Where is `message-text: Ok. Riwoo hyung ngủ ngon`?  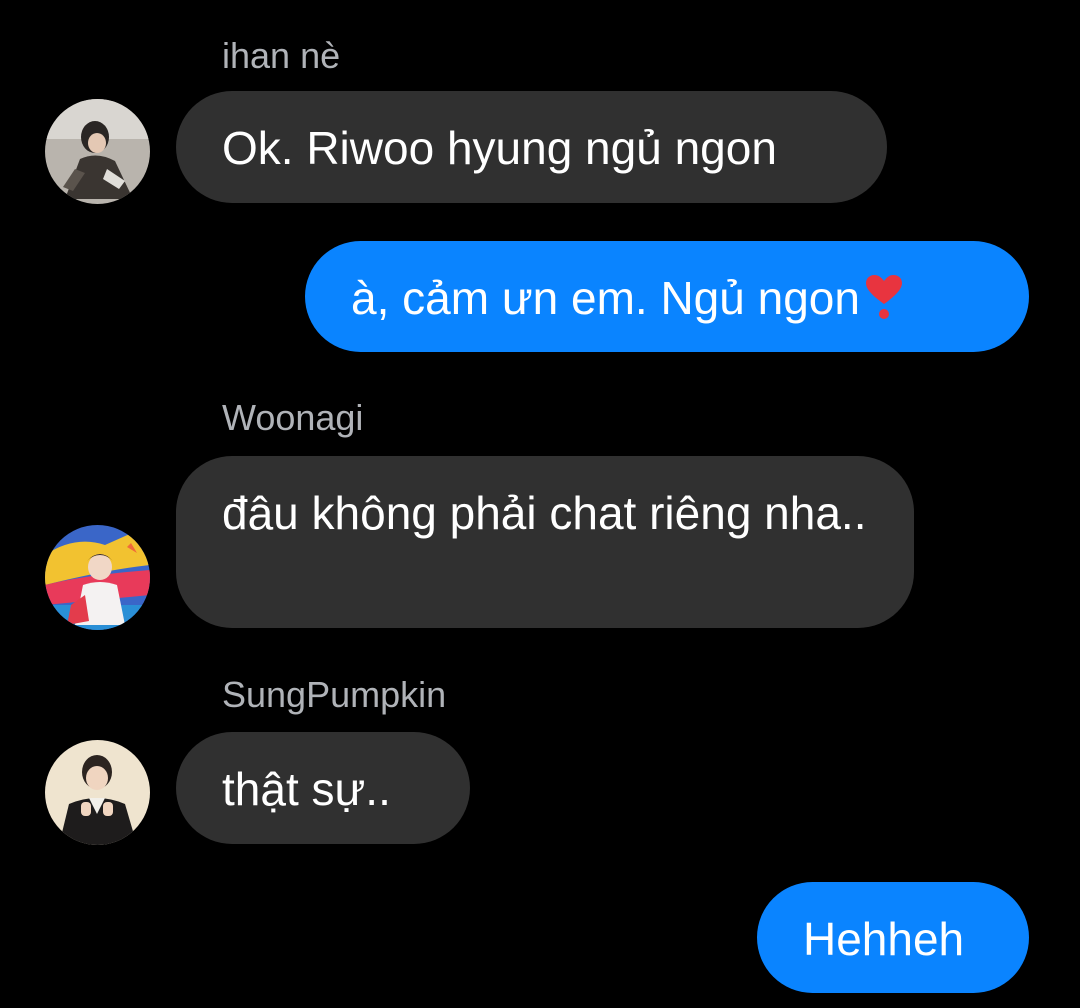 message-text: Ok. Riwoo hyung ngủ ngon is located at coordinates (499, 148).